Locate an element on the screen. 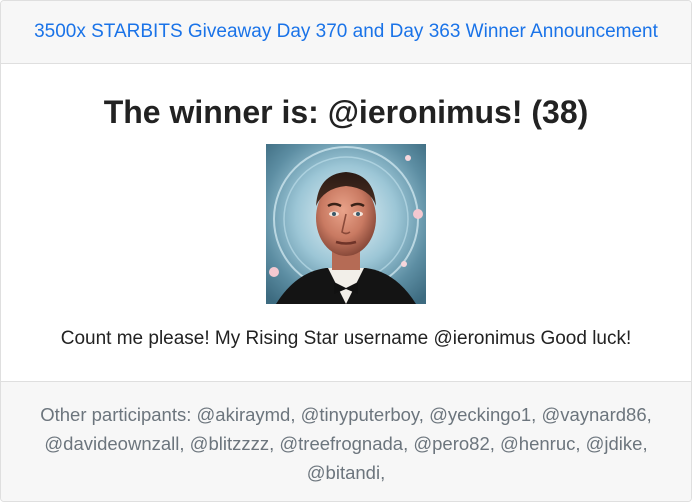 This screenshot has width=692, height=502. winner-heading: The winner is: @ieronimus! (38) is located at coordinates (346, 112).